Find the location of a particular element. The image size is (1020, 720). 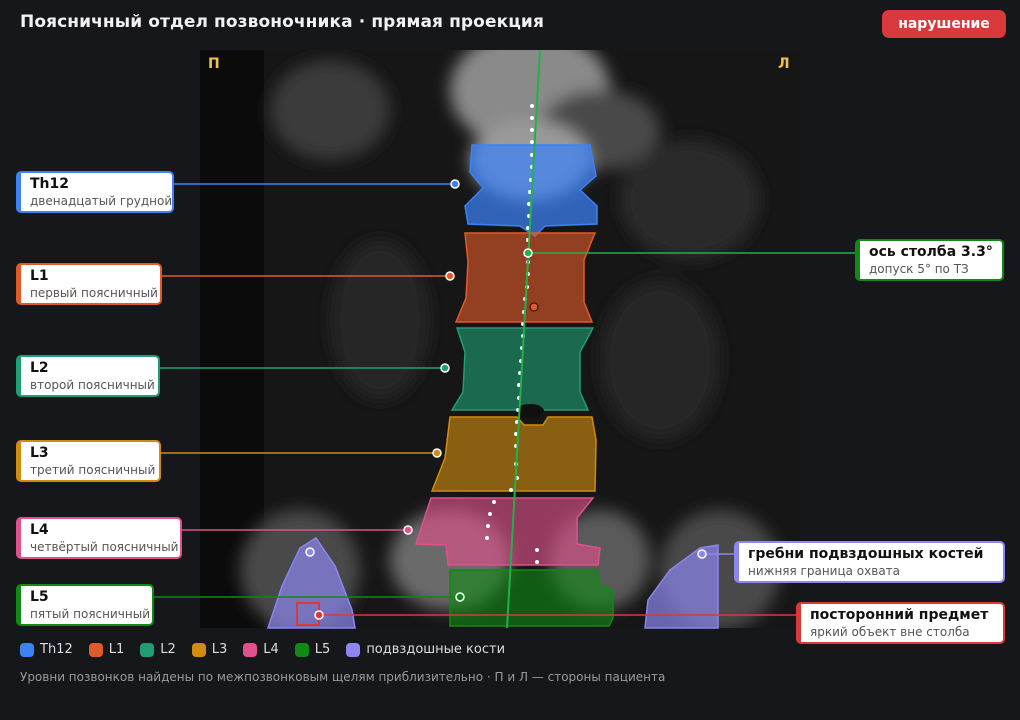

label-foreign-object-desc: яркий объект вне столба is located at coordinates (890, 632).